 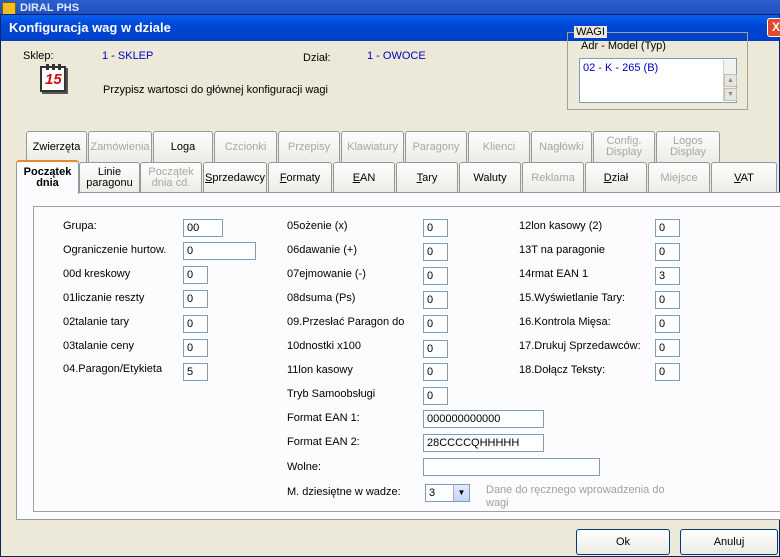 What do you see at coordinates (511, 467) in the screenshot?
I see `wolne-input` at bounding box center [511, 467].